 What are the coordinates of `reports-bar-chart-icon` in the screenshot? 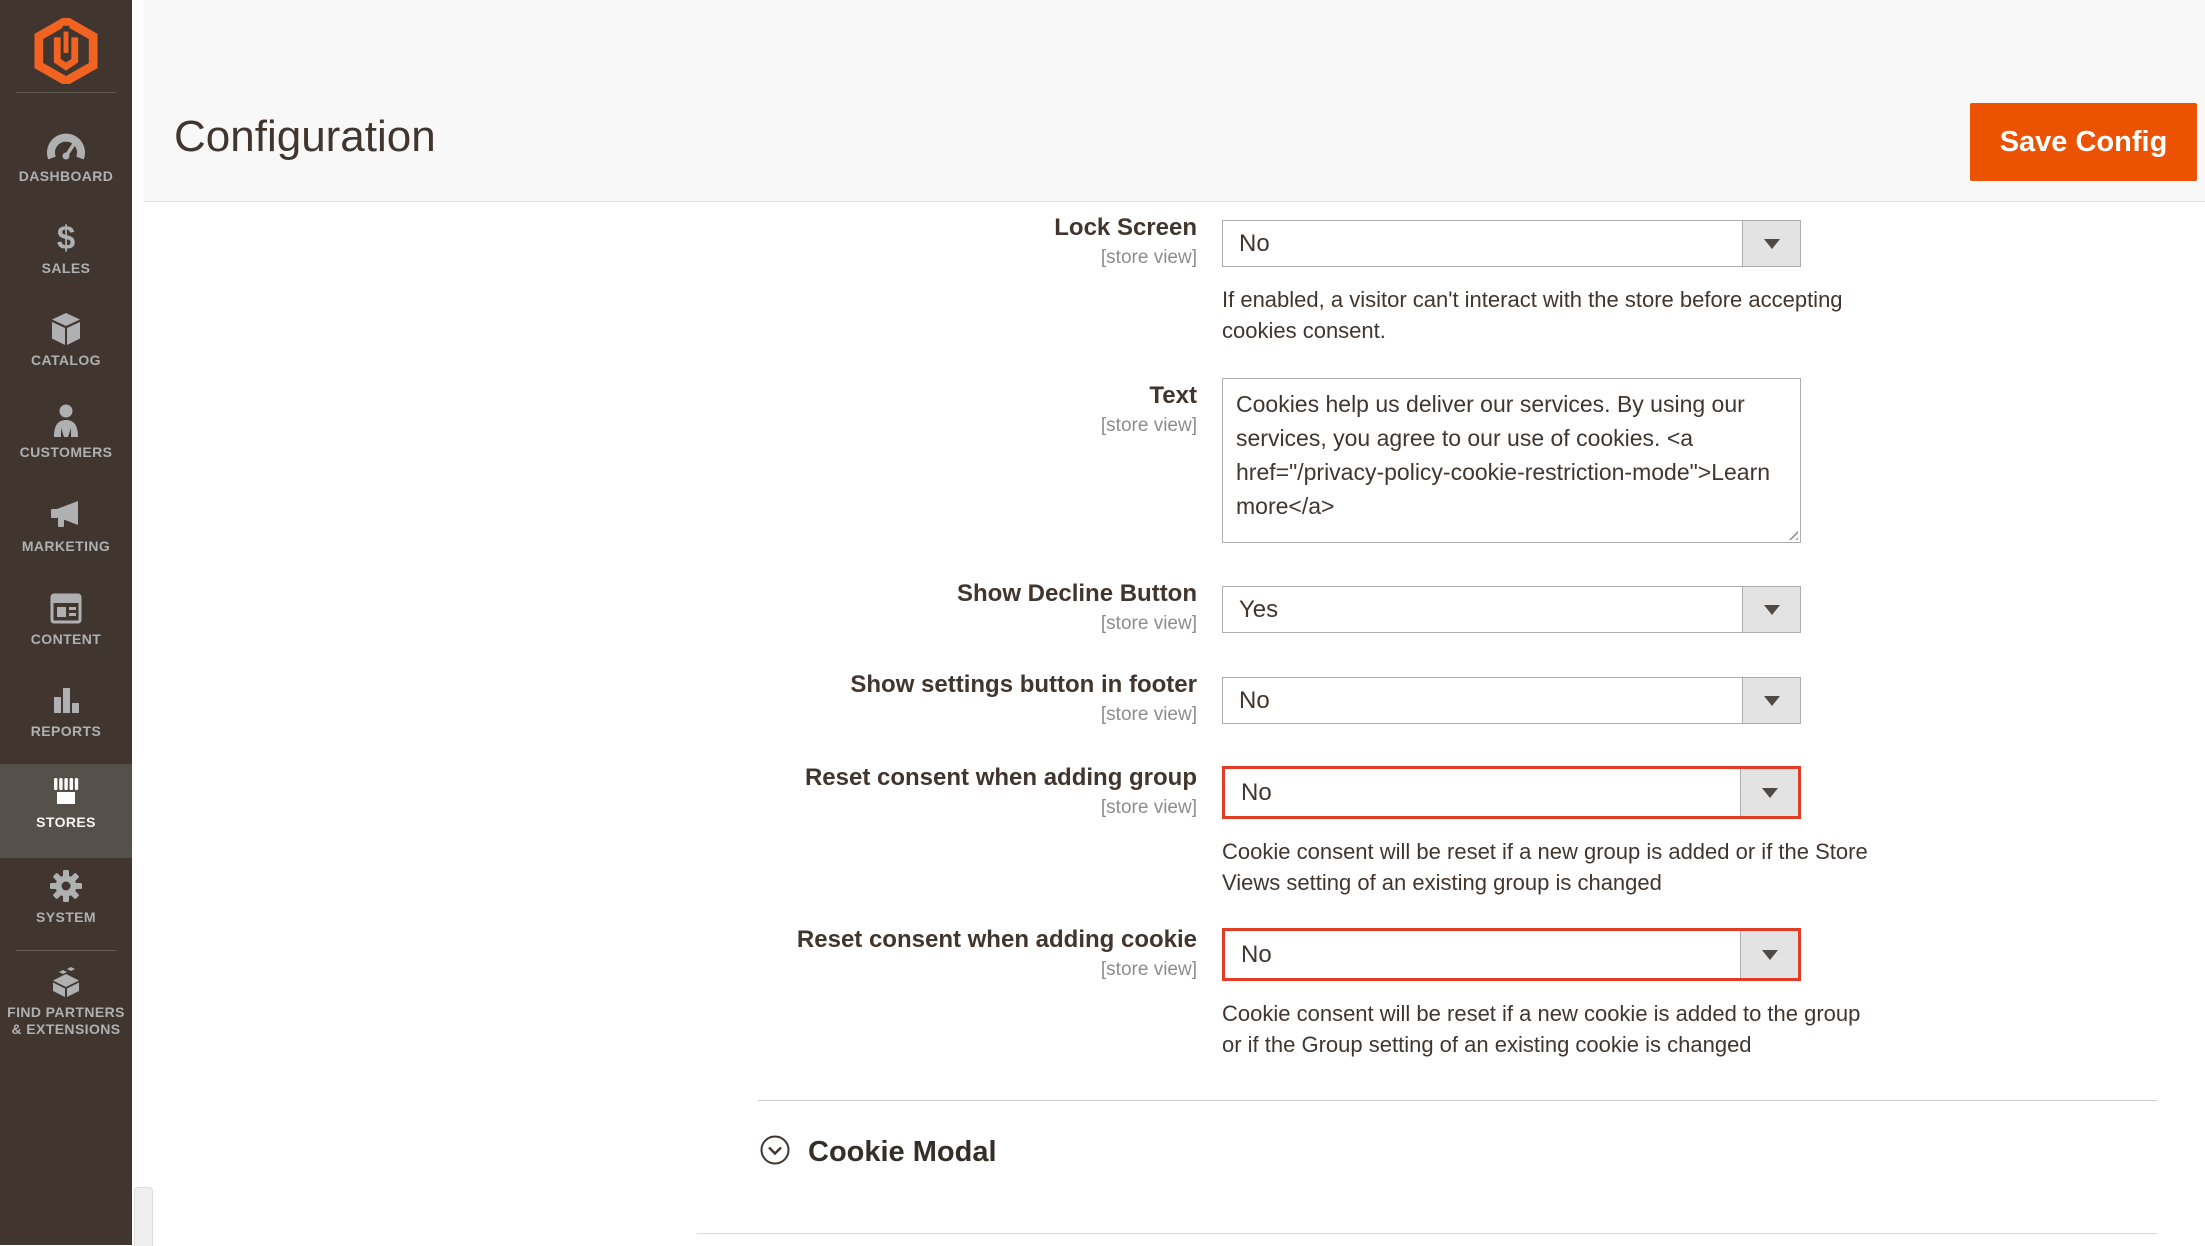 It's located at (66, 700).